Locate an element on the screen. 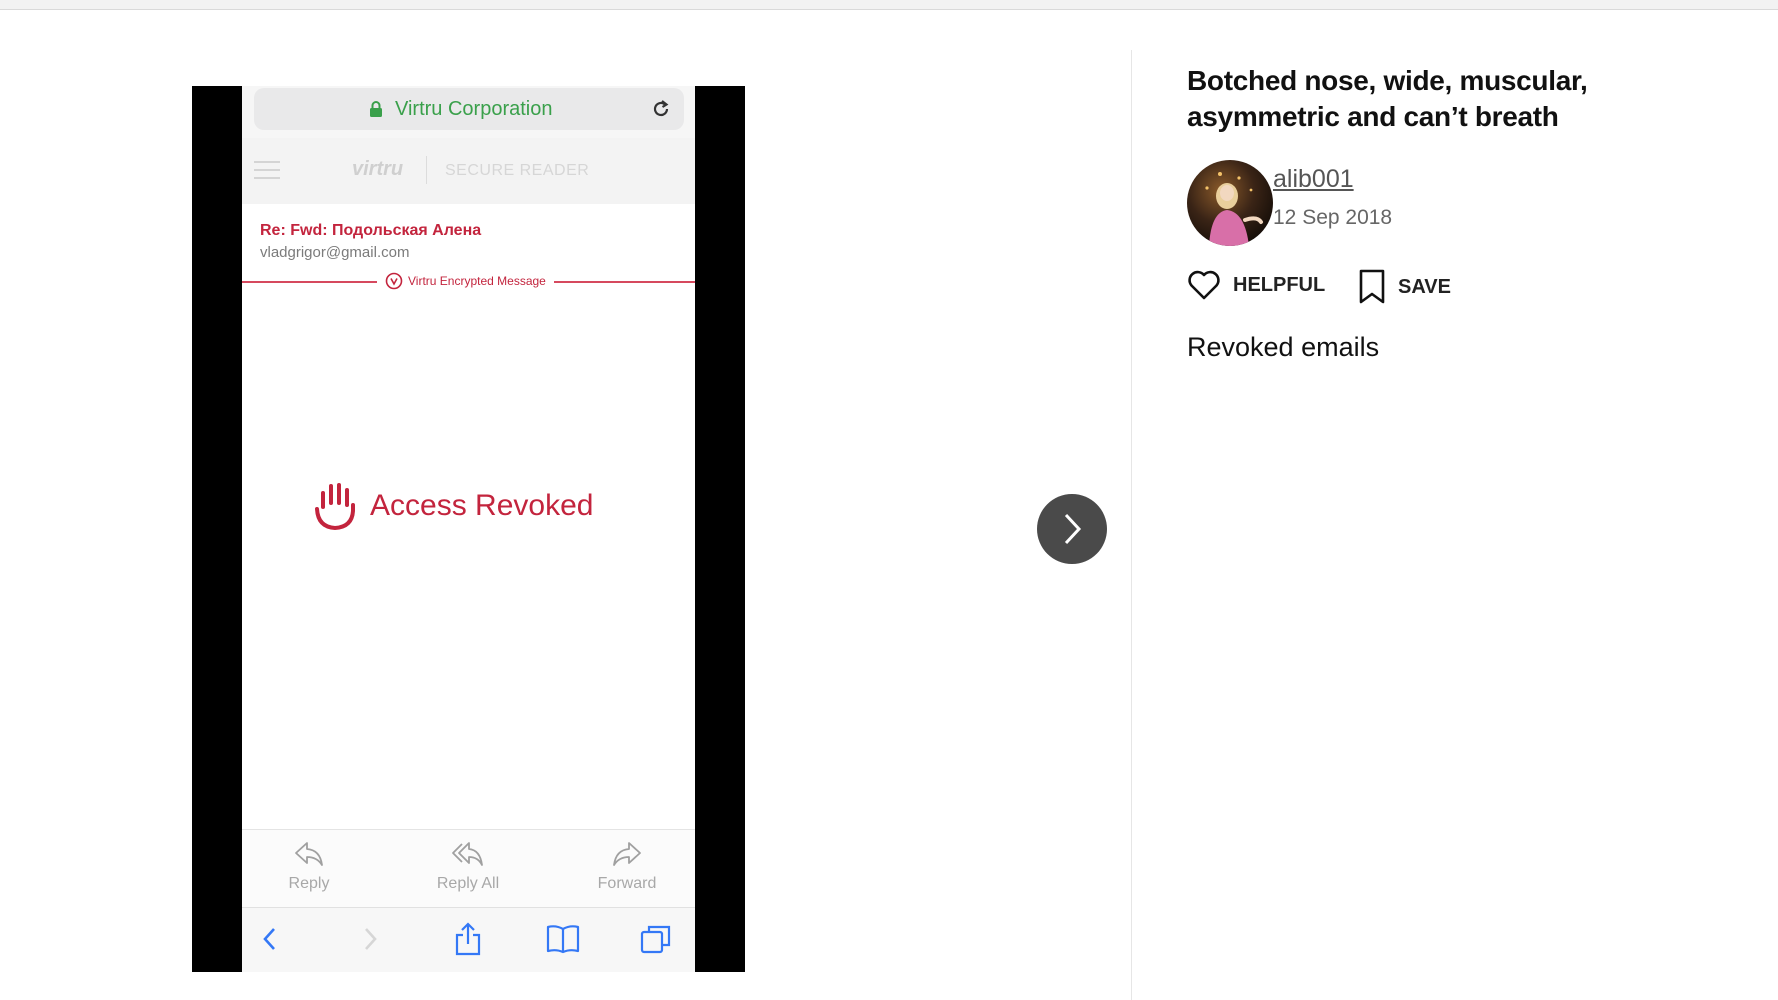 The width and height of the screenshot is (1778, 1000). email-actions-bar: Reply Reply All Forward is located at coordinates (468, 868).